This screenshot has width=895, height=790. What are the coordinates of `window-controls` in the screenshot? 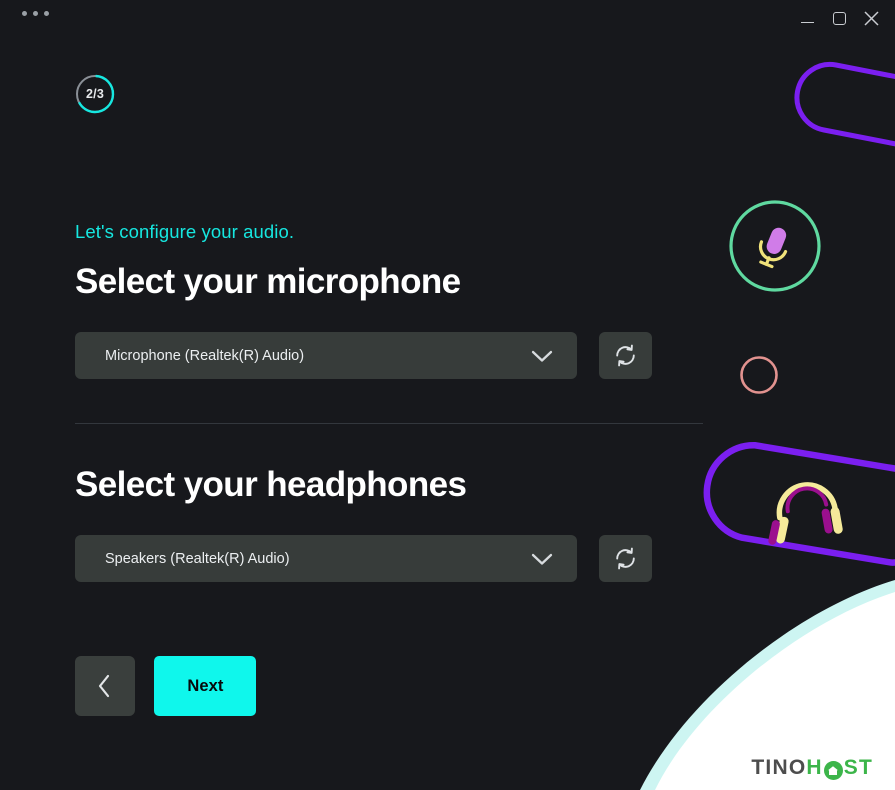 It's located at (839, 18).